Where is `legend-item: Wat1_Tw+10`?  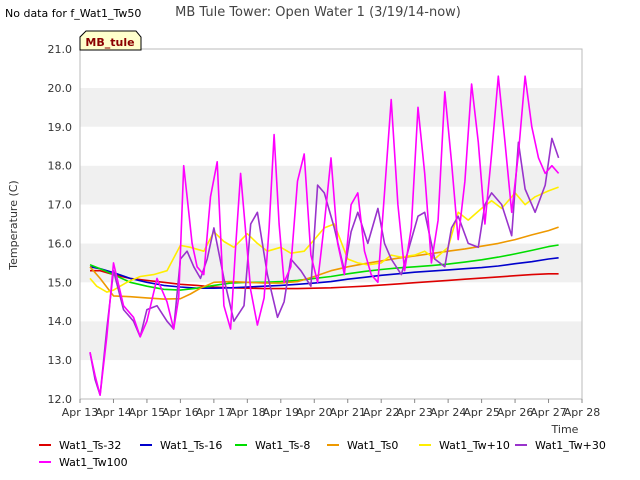
legend-item: Wat1_Tw+10 is located at coordinates (464, 445).